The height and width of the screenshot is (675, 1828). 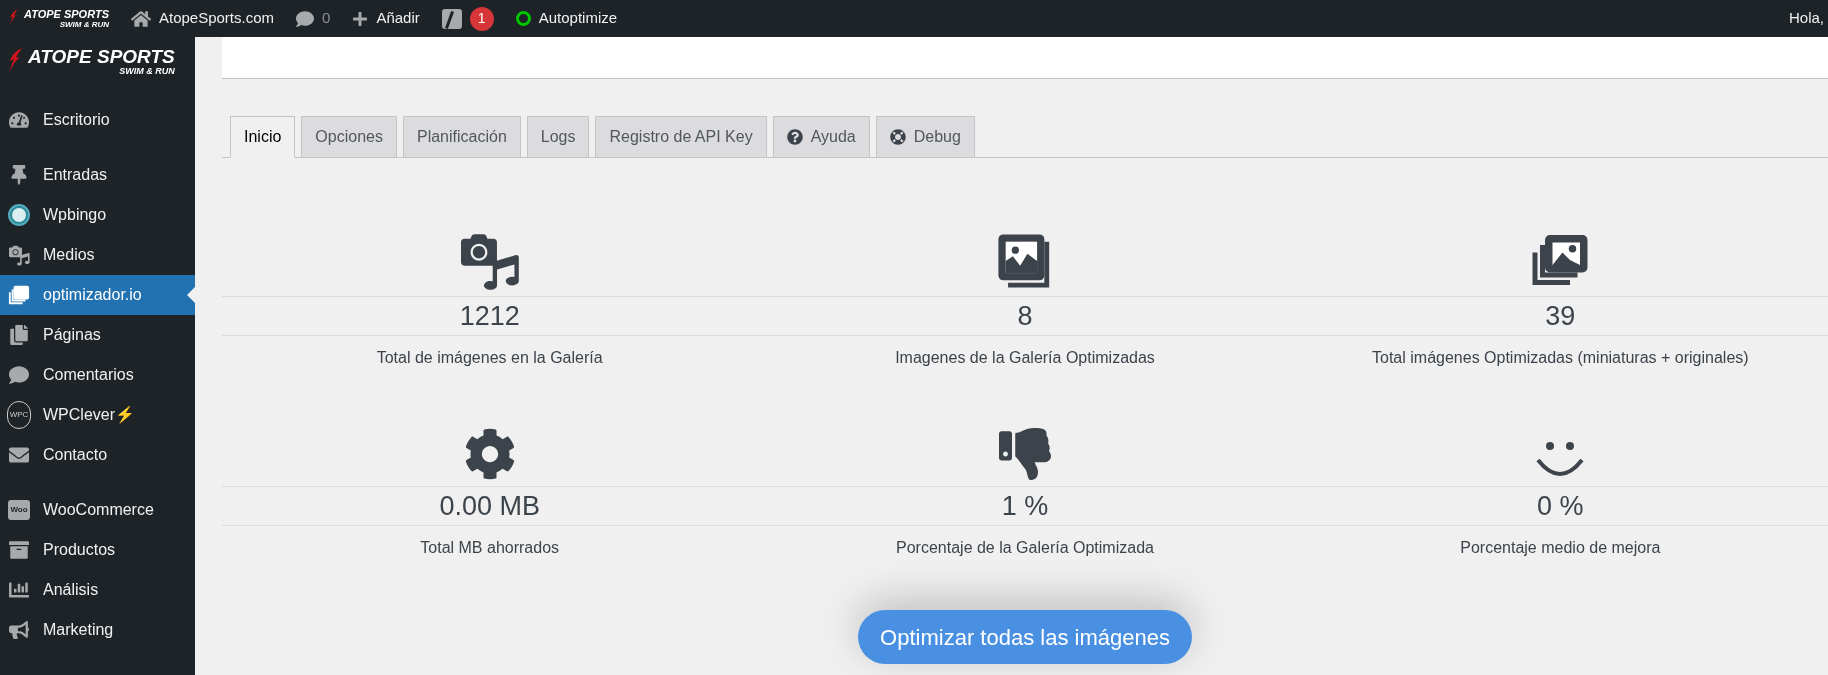 I want to click on admin-bar-link: AtopeSports.com, so click(x=216, y=18).